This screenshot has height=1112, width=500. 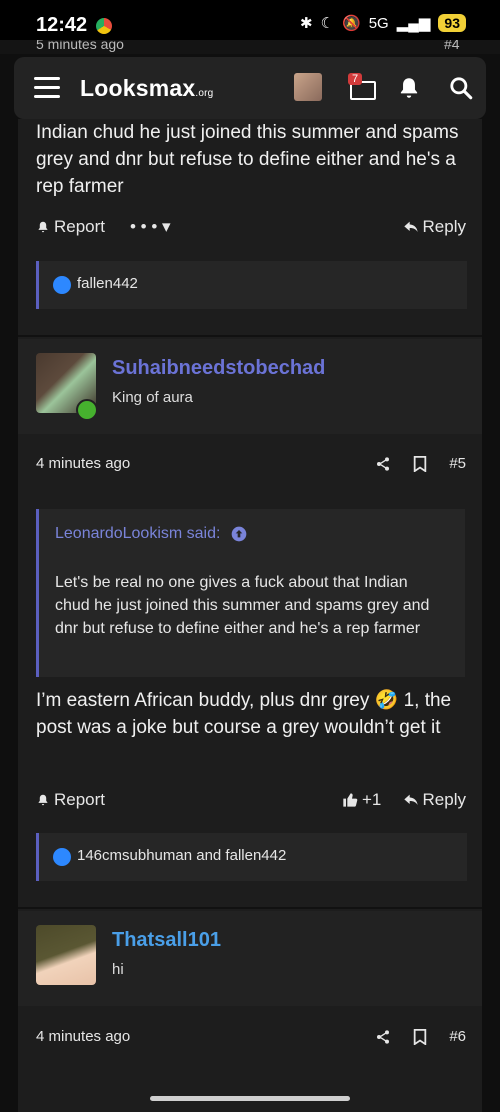 What do you see at coordinates (457, 463) in the screenshot?
I see `post-number: #5` at bounding box center [457, 463].